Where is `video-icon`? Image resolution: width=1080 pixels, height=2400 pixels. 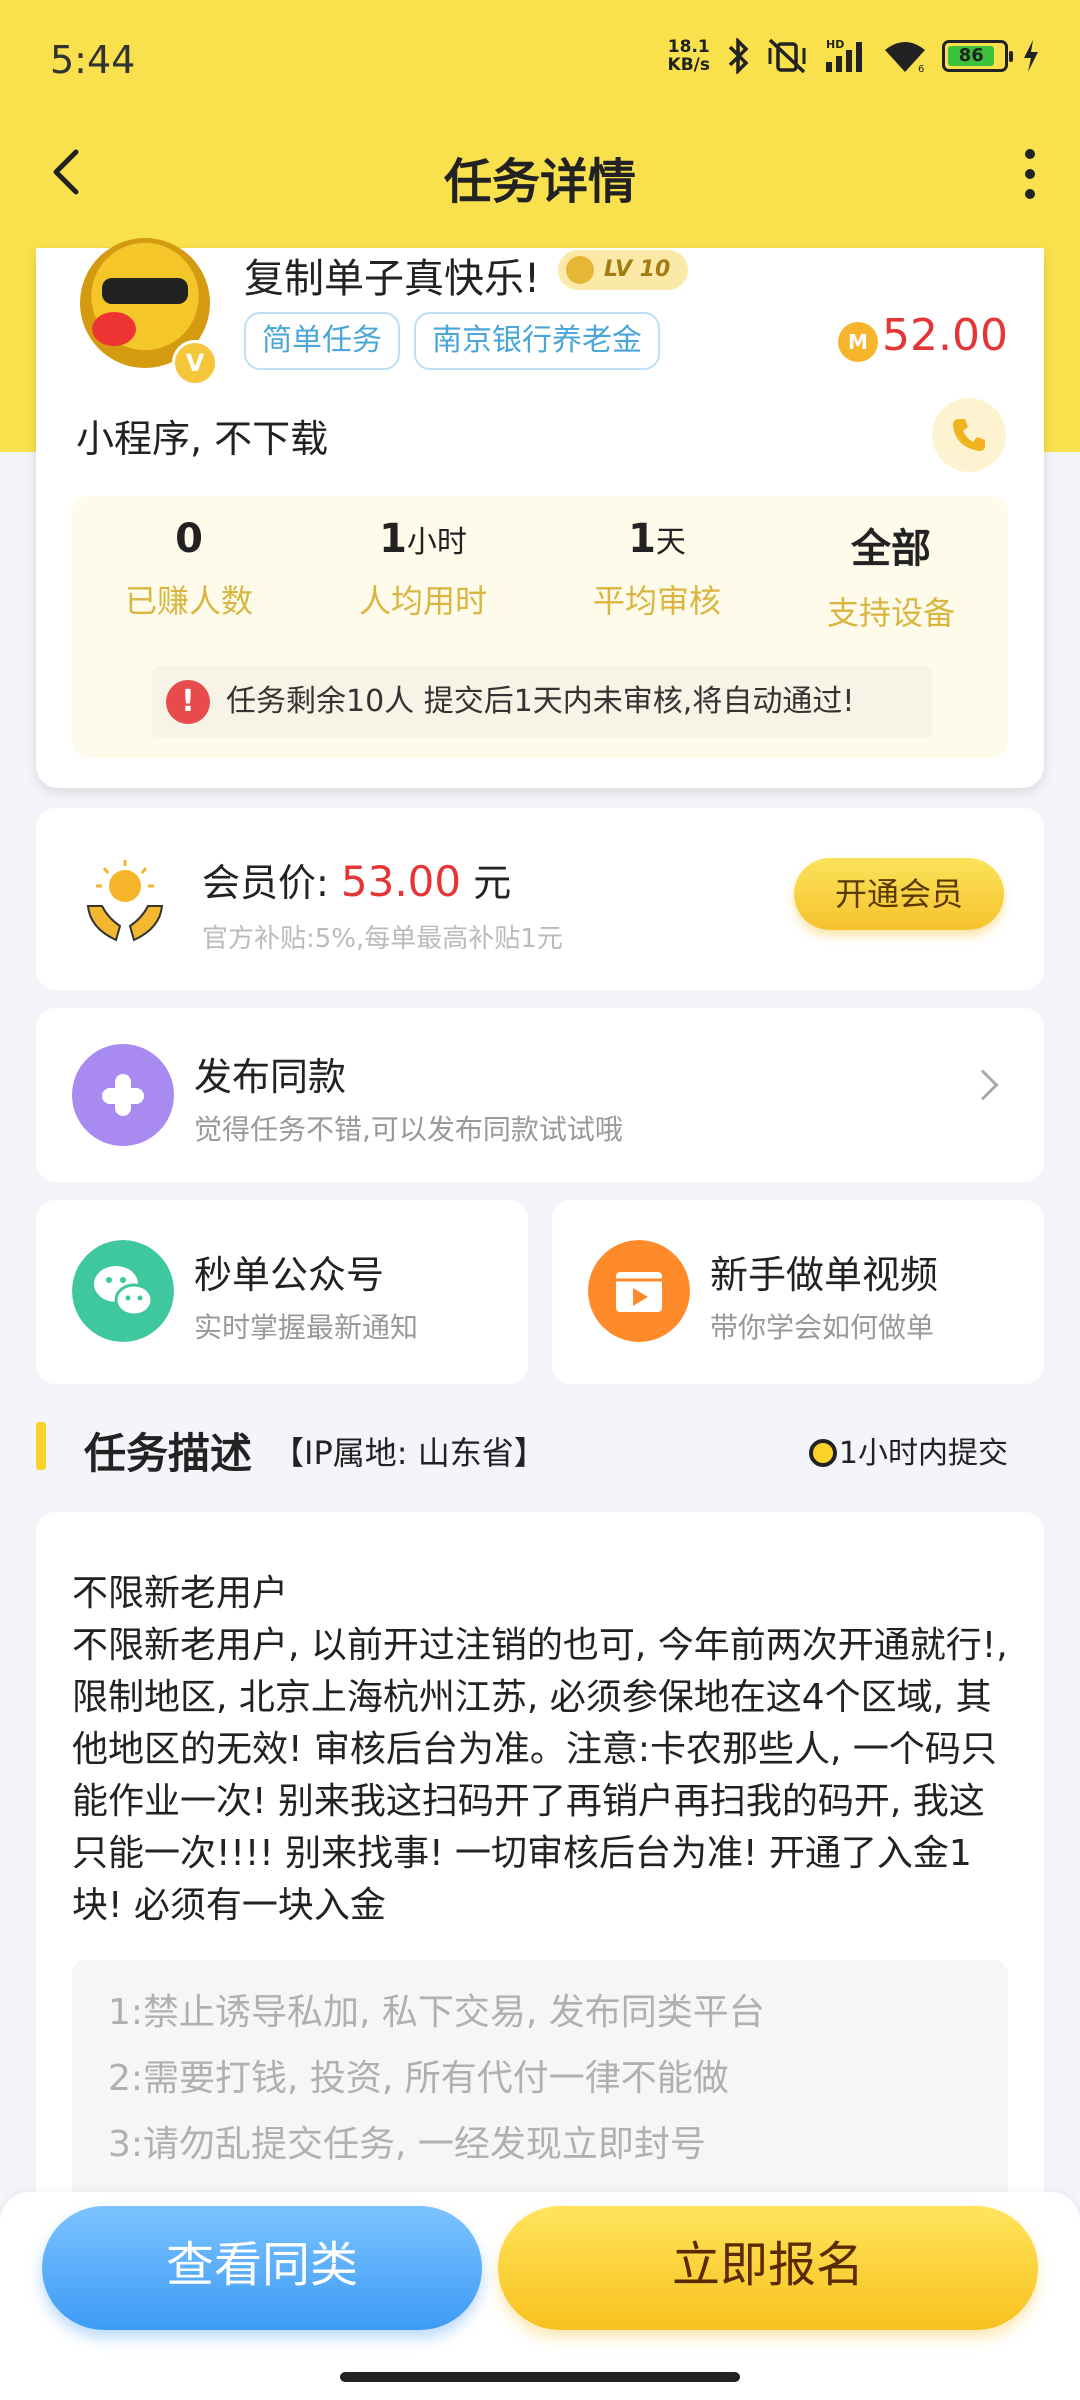 video-icon is located at coordinates (639, 1291).